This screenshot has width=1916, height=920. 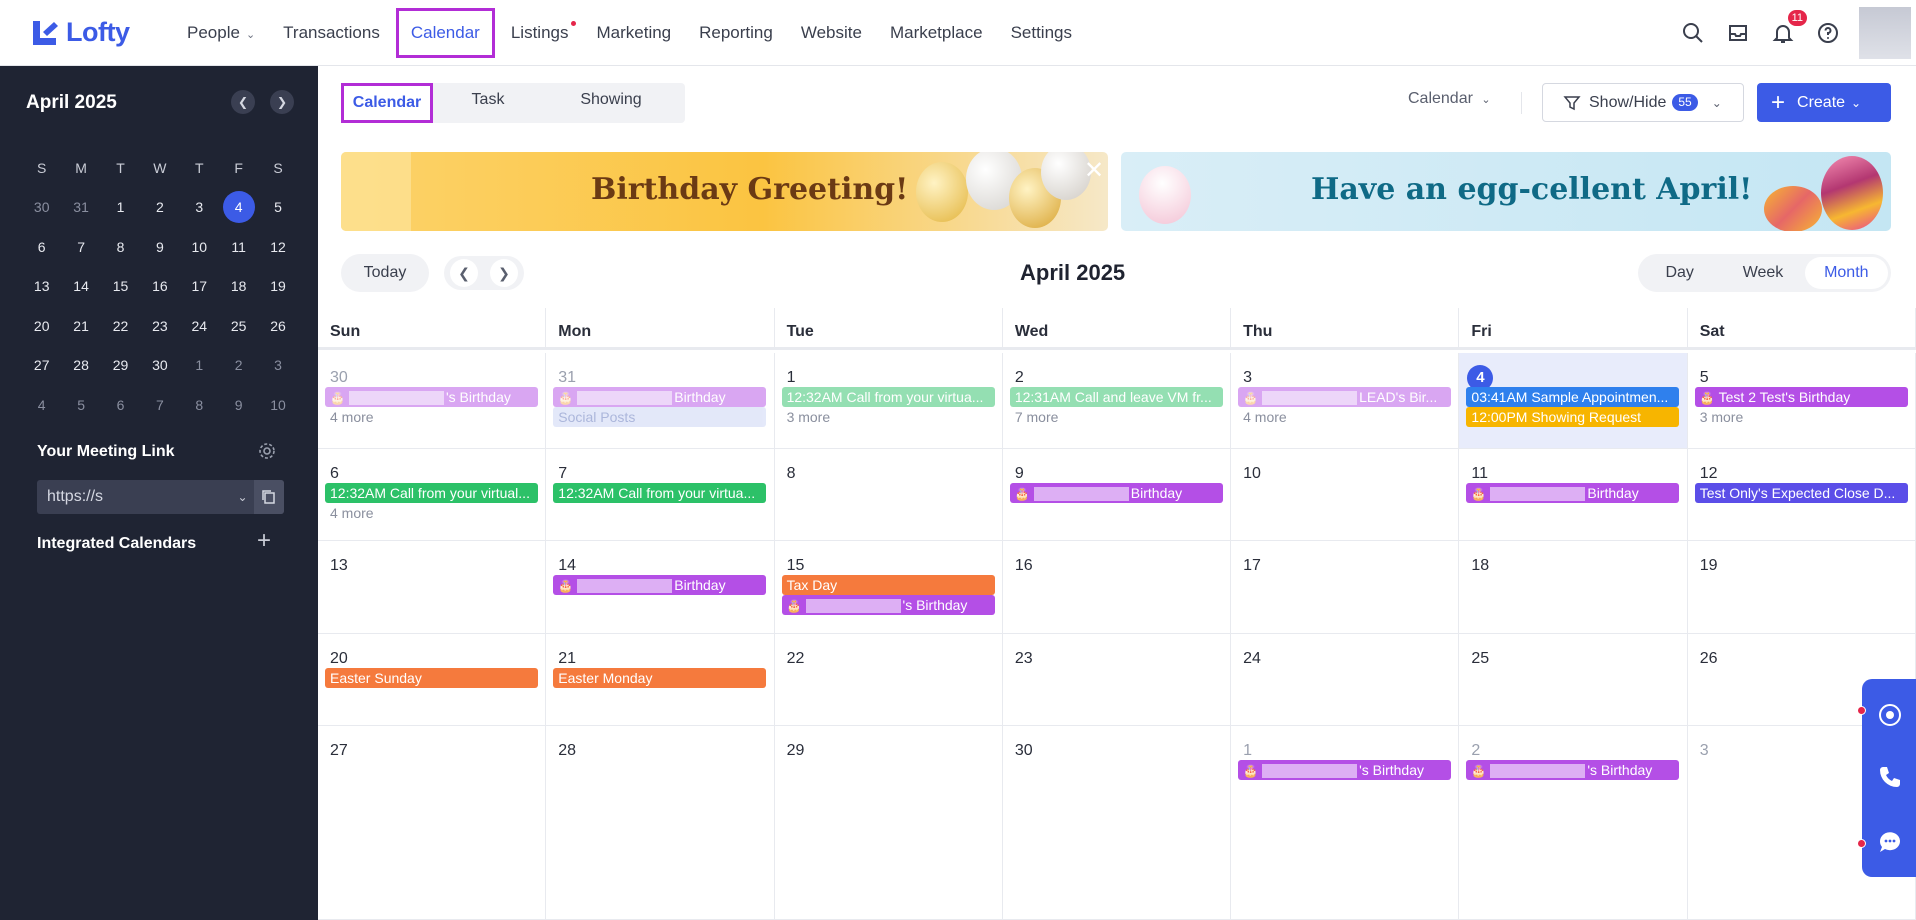 I want to click on day-cell: 14 🎂 Birthday, so click(x=660, y=587).